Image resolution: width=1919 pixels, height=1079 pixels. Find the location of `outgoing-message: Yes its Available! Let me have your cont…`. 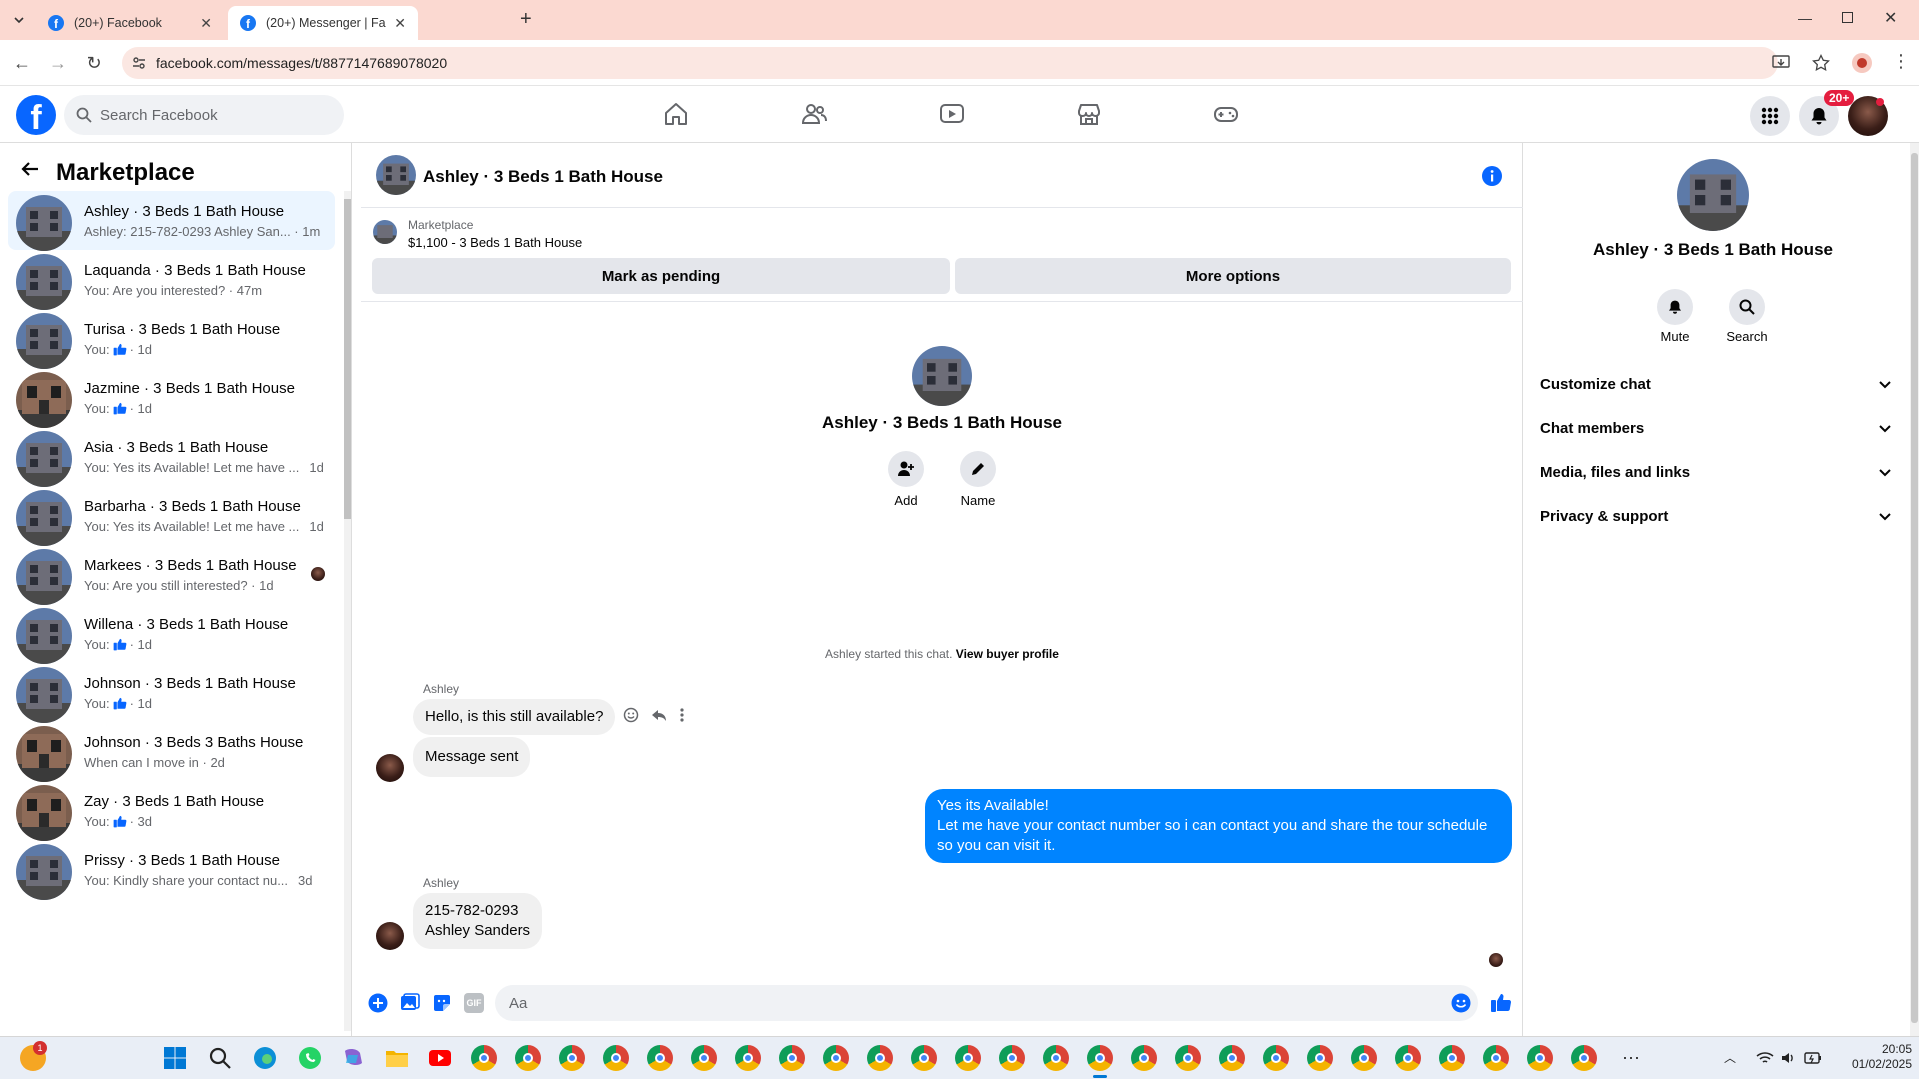

outgoing-message: Yes its Available! Let me have your cont… is located at coordinates (1218, 826).